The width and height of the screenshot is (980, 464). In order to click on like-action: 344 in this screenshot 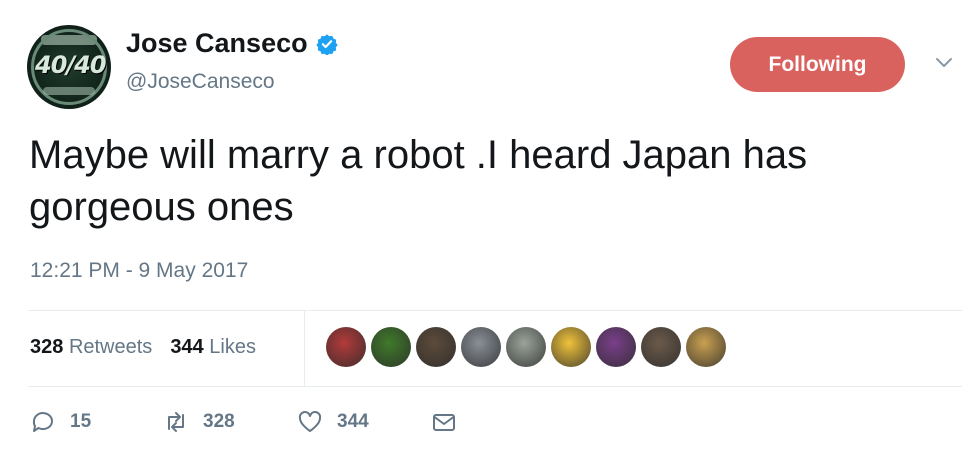, I will do `click(364, 422)`.